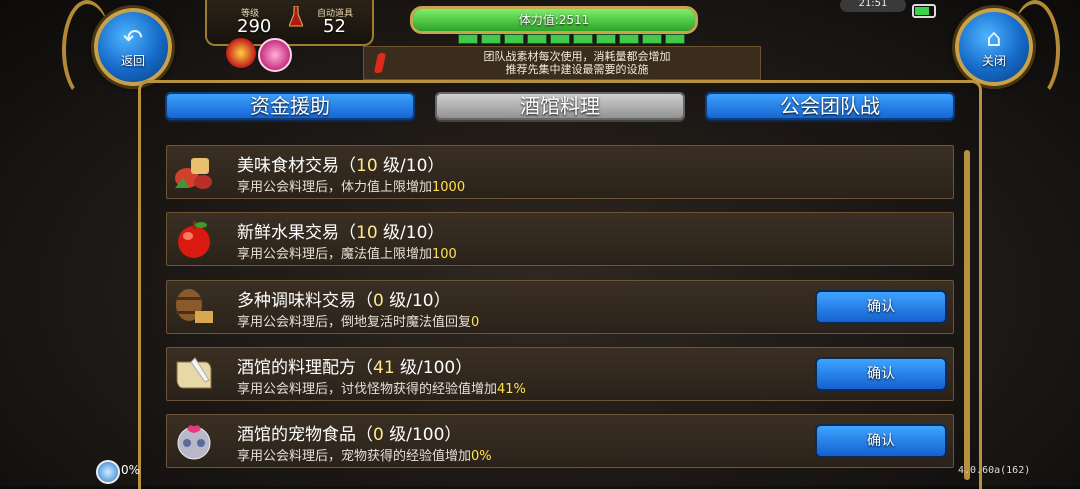 The width and height of the screenshot is (1080, 489). What do you see at coordinates (571, 39) in the screenshot?
I see `stamina-segments` at bounding box center [571, 39].